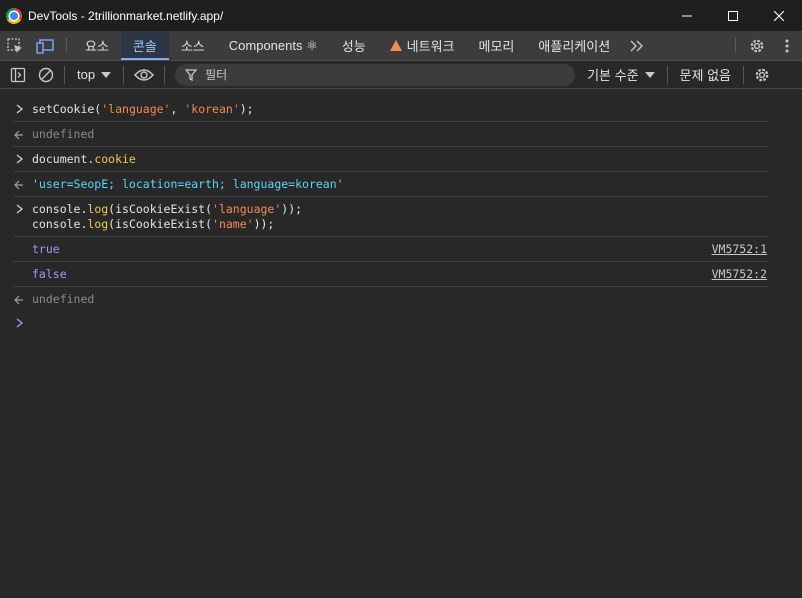 The width and height of the screenshot is (802, 598). I want to click on source-link: VM5752:1, so click(739, 249).